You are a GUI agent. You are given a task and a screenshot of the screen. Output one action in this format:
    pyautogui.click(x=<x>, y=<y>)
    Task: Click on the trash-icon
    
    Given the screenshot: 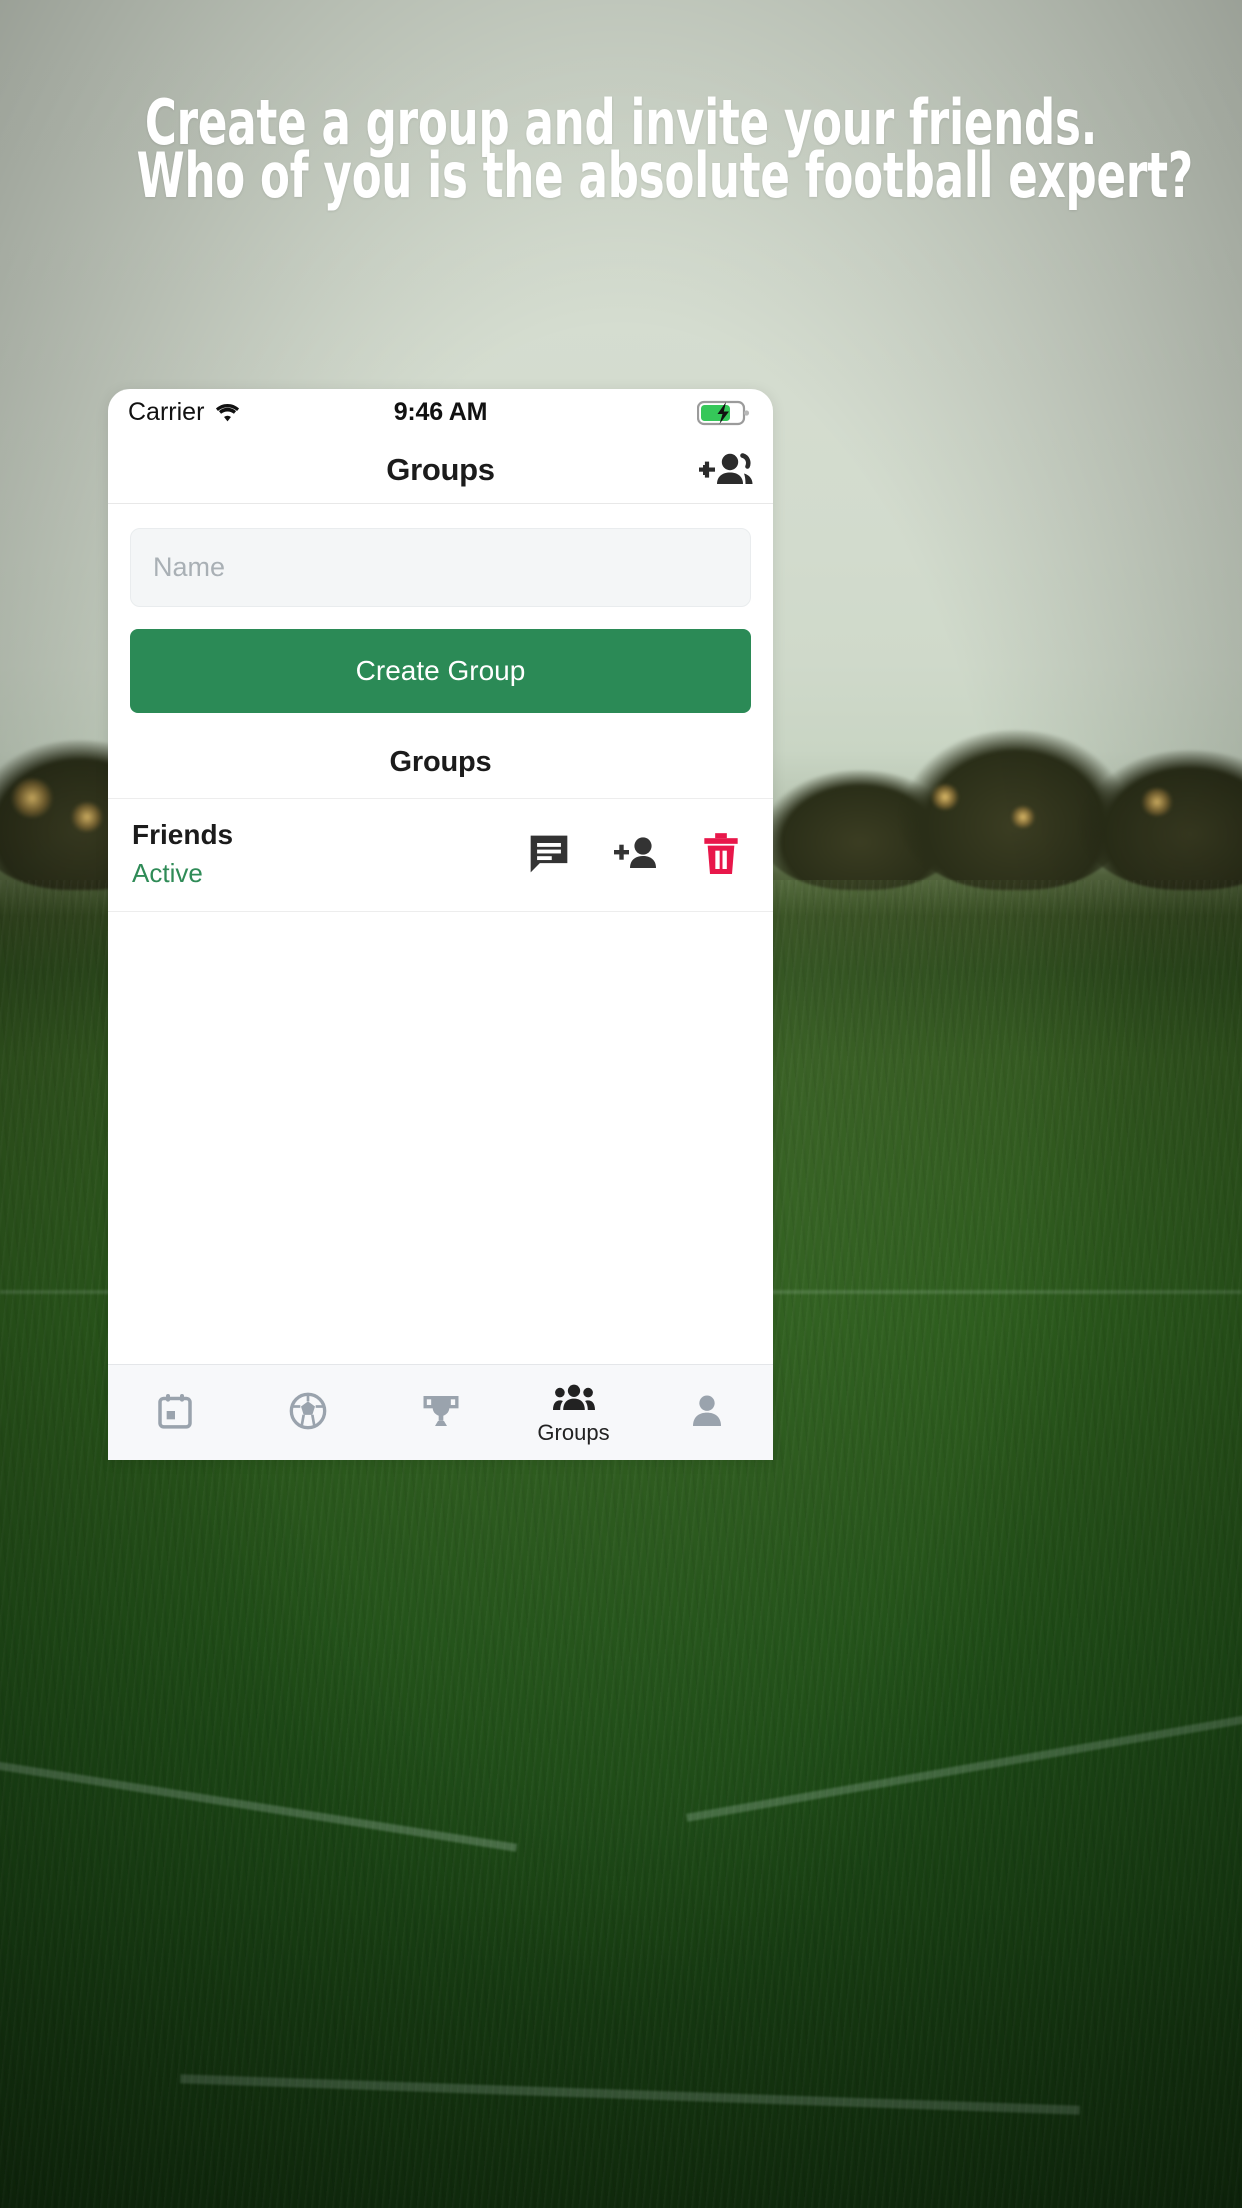 What is the action you would take?
    pyautogui.click(x=721, y=854)
    